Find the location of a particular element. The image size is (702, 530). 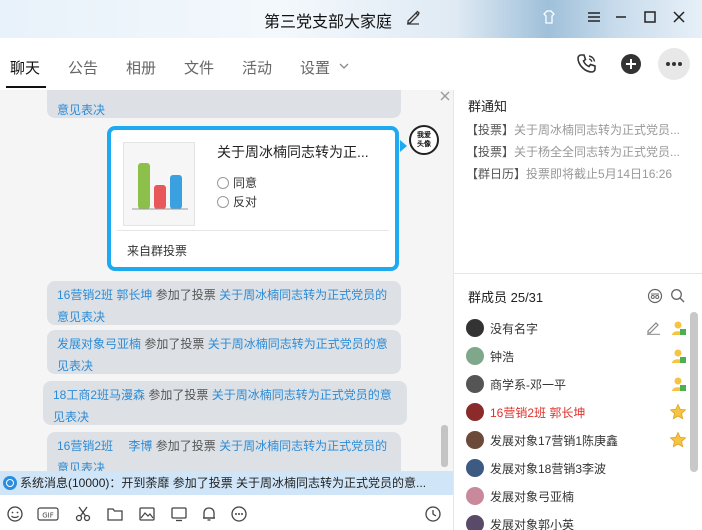

member-item: 发展对象17营销1陈庚鑫 is located at coordinates (578, 440).